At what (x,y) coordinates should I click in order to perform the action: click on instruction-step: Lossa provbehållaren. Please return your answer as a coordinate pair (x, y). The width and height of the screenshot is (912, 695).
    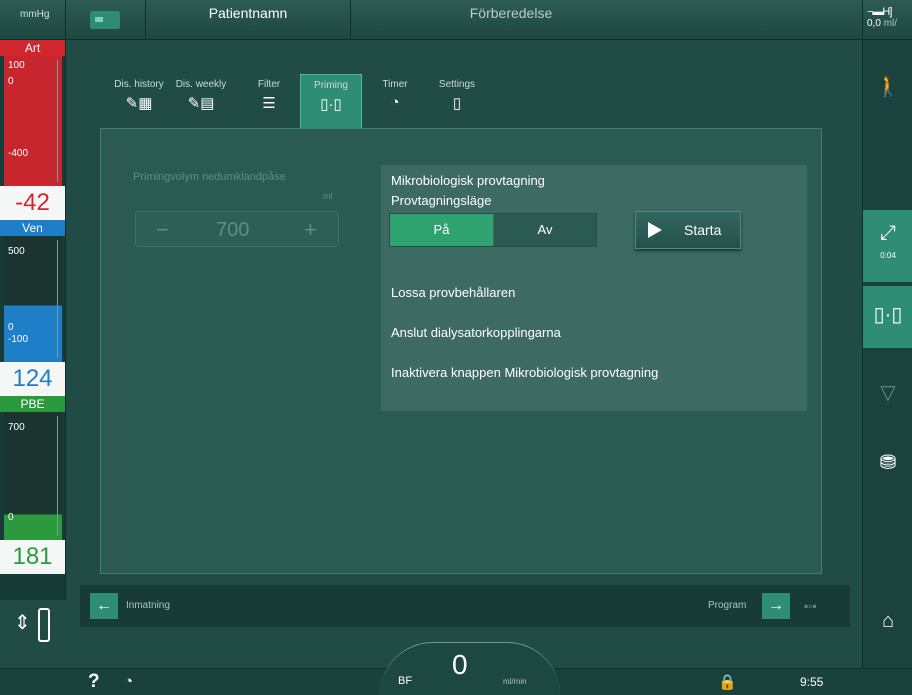
    Looking at the image, I should click on (453, 292).